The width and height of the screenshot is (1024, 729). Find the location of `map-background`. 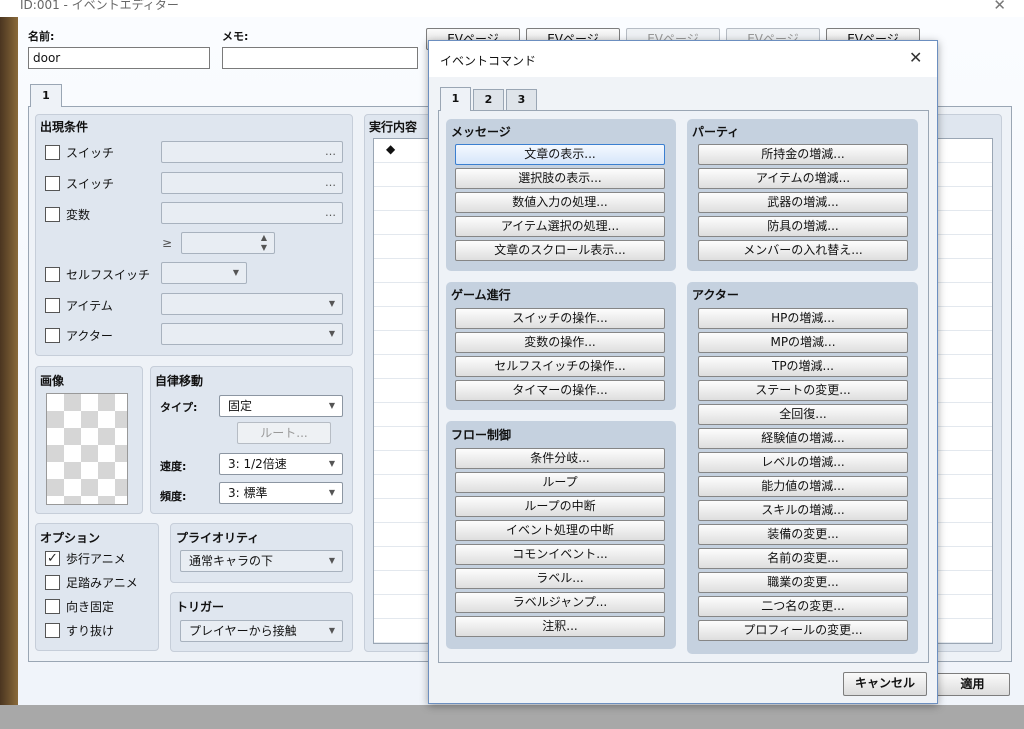

map-background is located at coordinates (9, 361).